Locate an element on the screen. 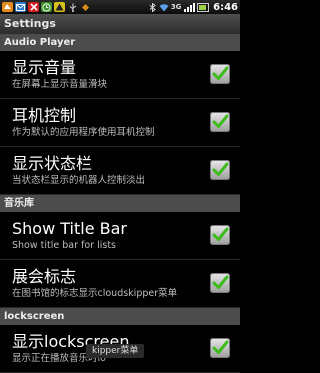  status-bar: 3G 6:46 is located at coordinates (120, 7).